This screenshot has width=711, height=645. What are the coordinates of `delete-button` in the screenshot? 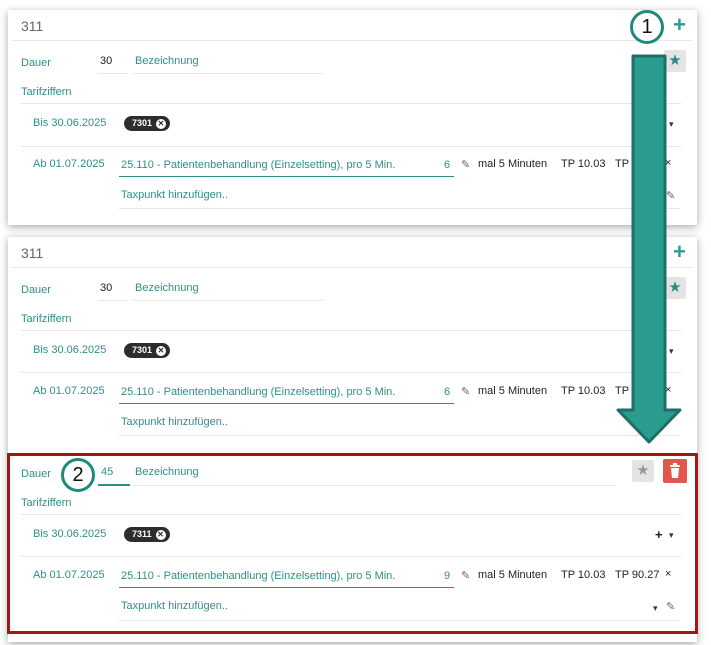 It's located at (675, 471).